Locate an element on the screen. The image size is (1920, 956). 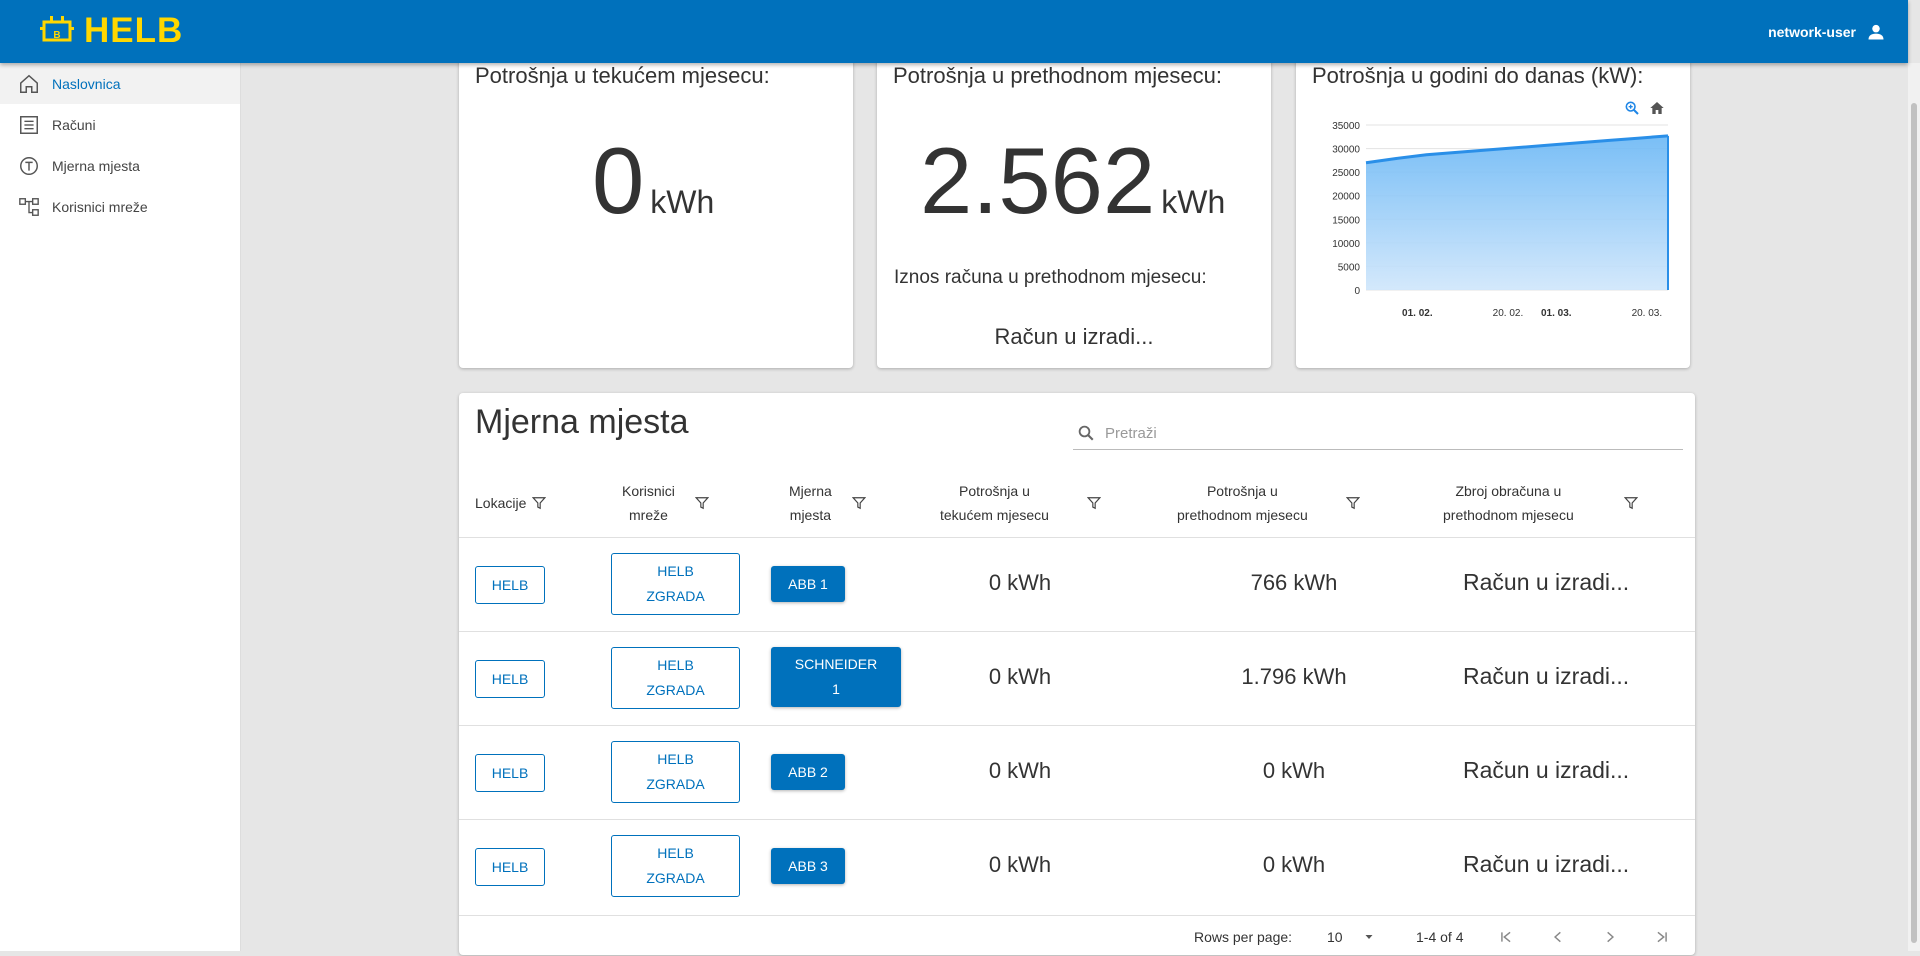
logo-text: HELB is located at coordinates (134, 30).